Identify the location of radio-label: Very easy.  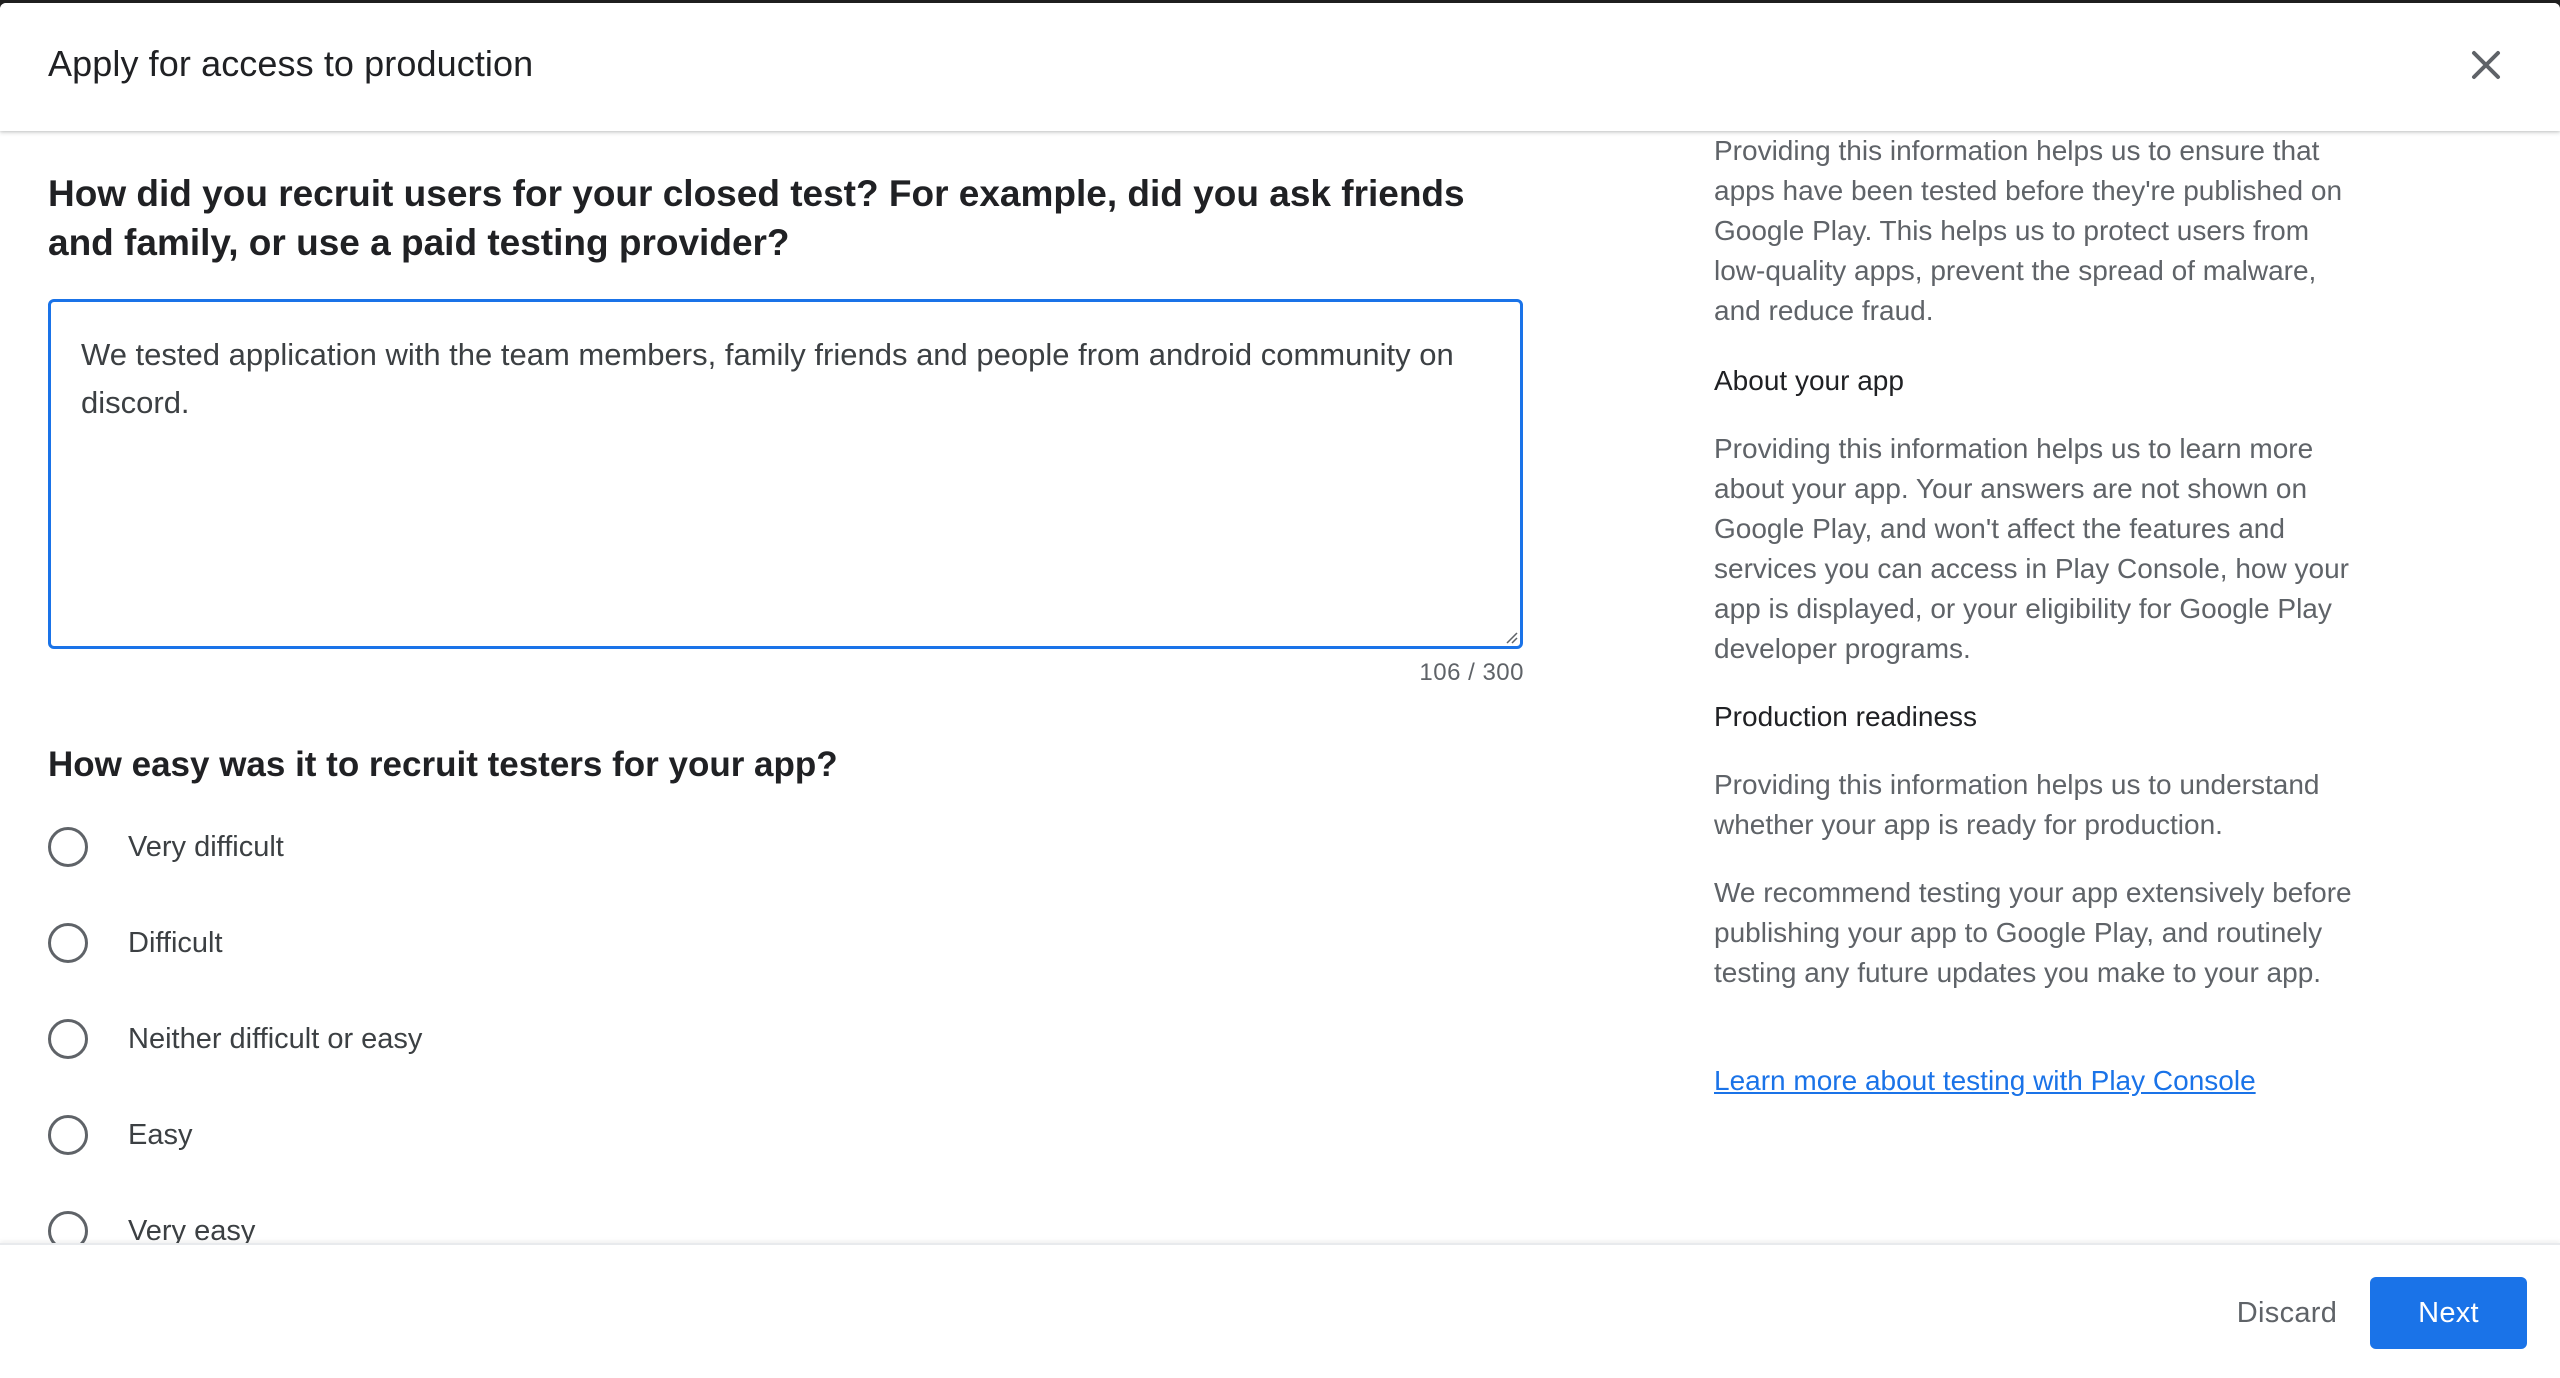
(192, 1229).